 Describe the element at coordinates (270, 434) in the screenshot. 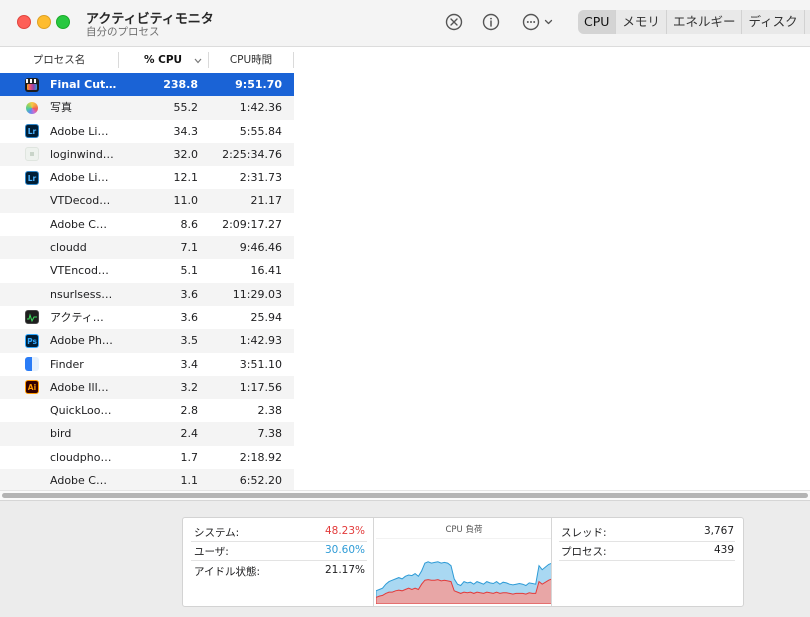

I see `cpu-time: 7.38` at that location.